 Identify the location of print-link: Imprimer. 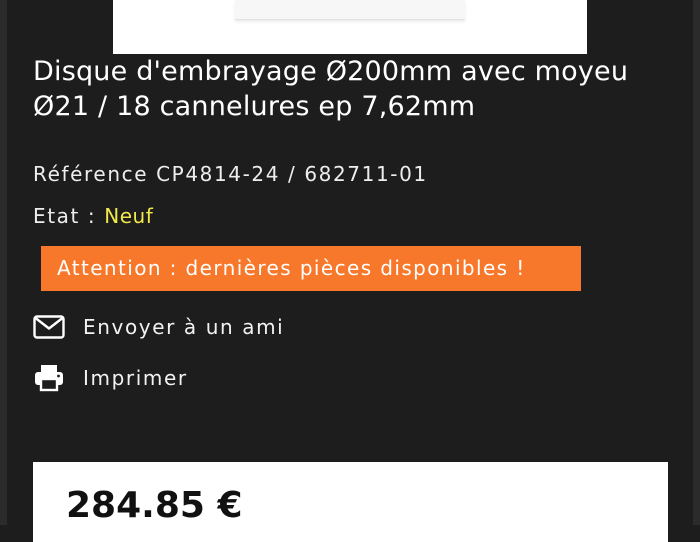
(110, 378).